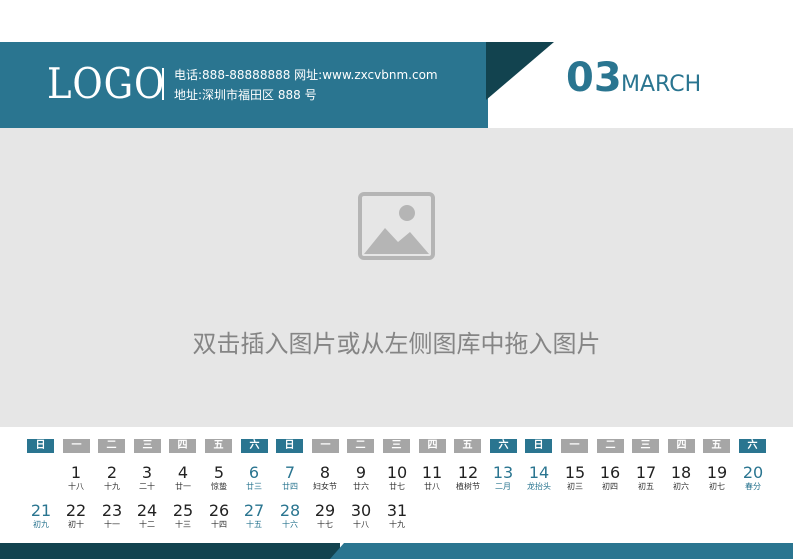 Image resolution: width=793 pixels, height=559 pixels. Describe the element at coordinates (361, 472) in the screenshot. I see `day-number: 9` at that location.